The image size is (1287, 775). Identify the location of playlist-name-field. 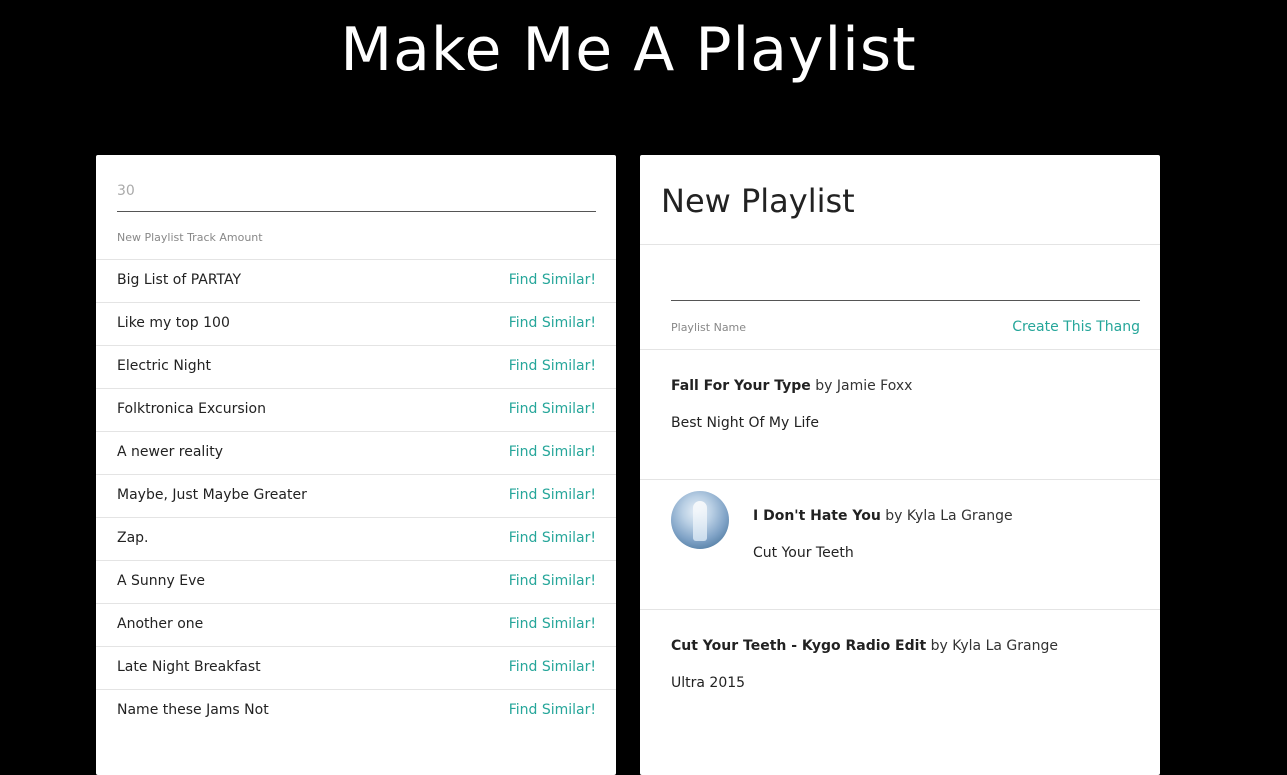
(905, 282).